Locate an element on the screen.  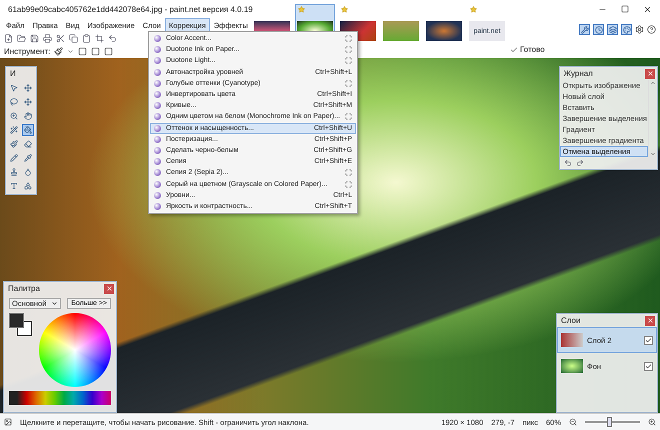
colors-toggle is located at coordinates (626, 29).